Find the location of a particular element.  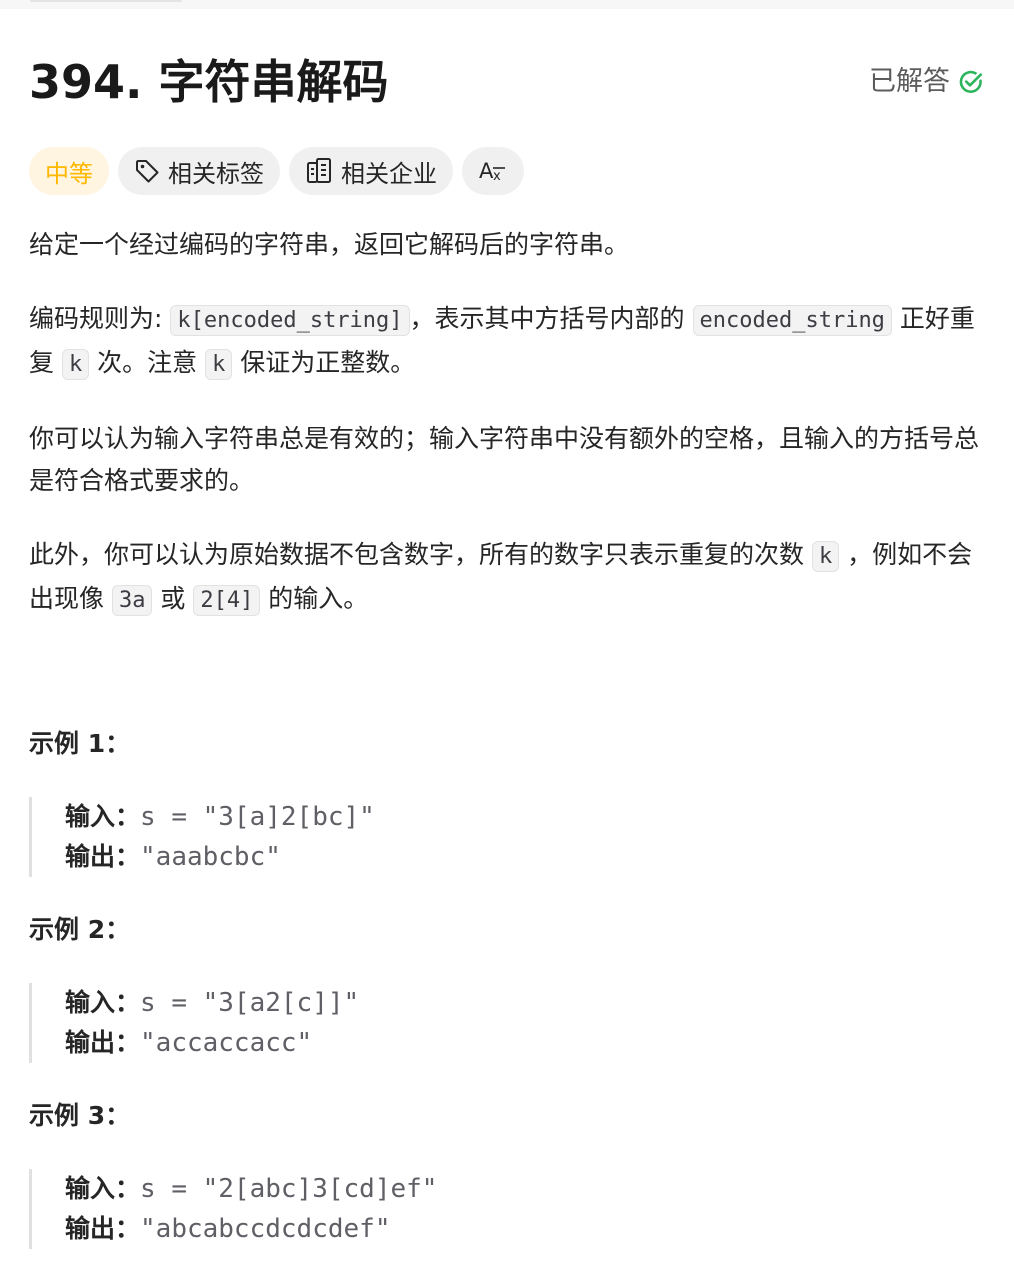

example-title: 示例 1： is located at coordinates (80, 743).